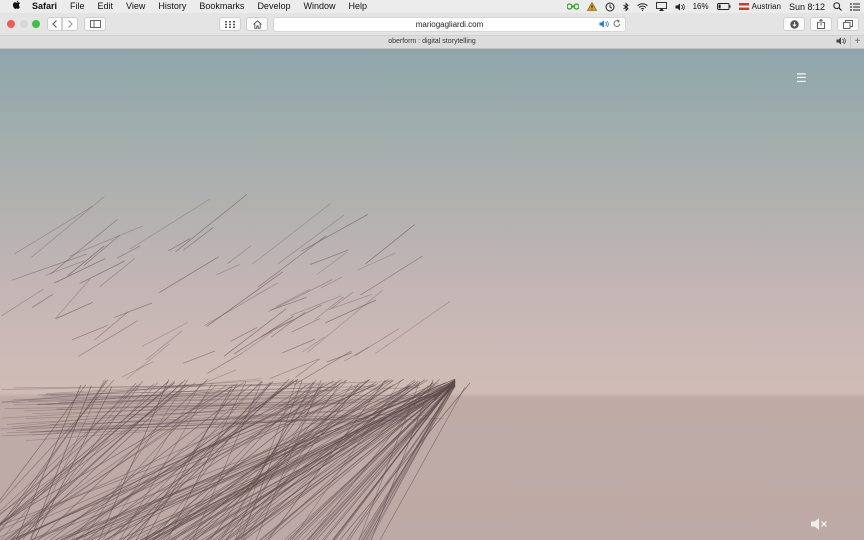 The width and height of the screenshot is (864, 540). Describe the element at coordinates (274, 6) in the screenshot. I see `menu-develop: Develop` at that location.